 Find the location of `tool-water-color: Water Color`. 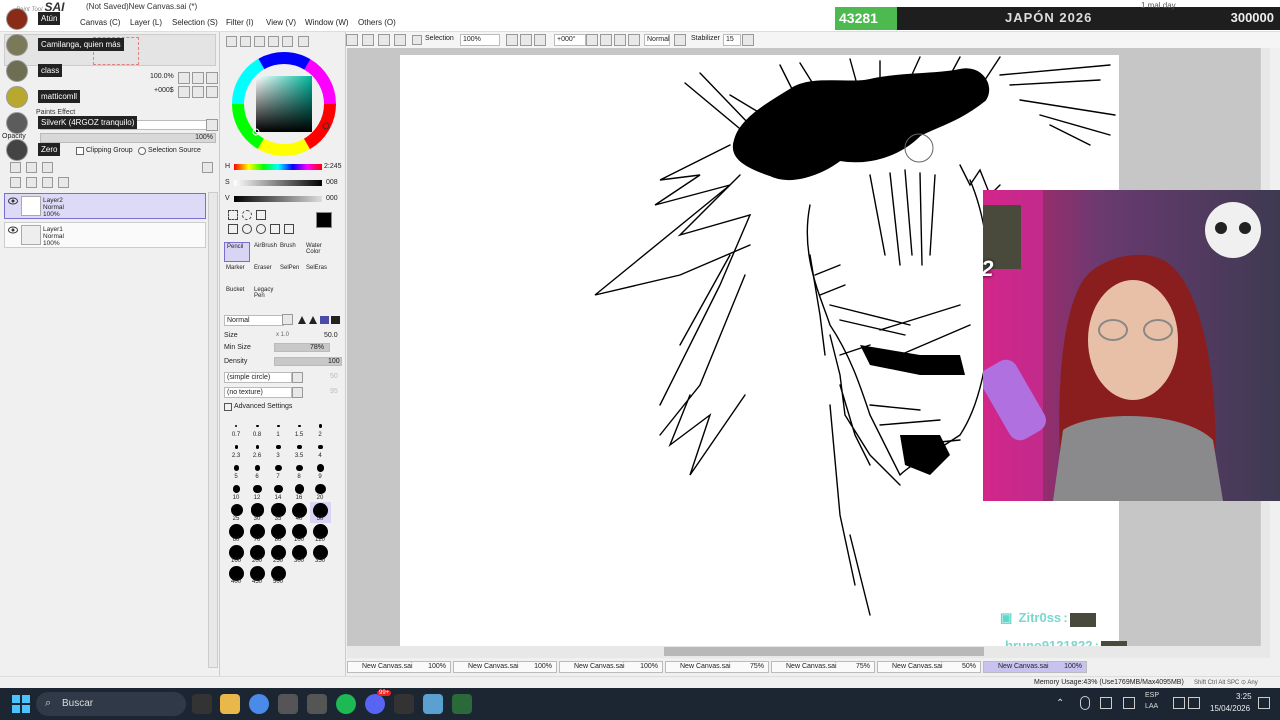

tool-water-color: Water Color is located at coordinates (319, 252).